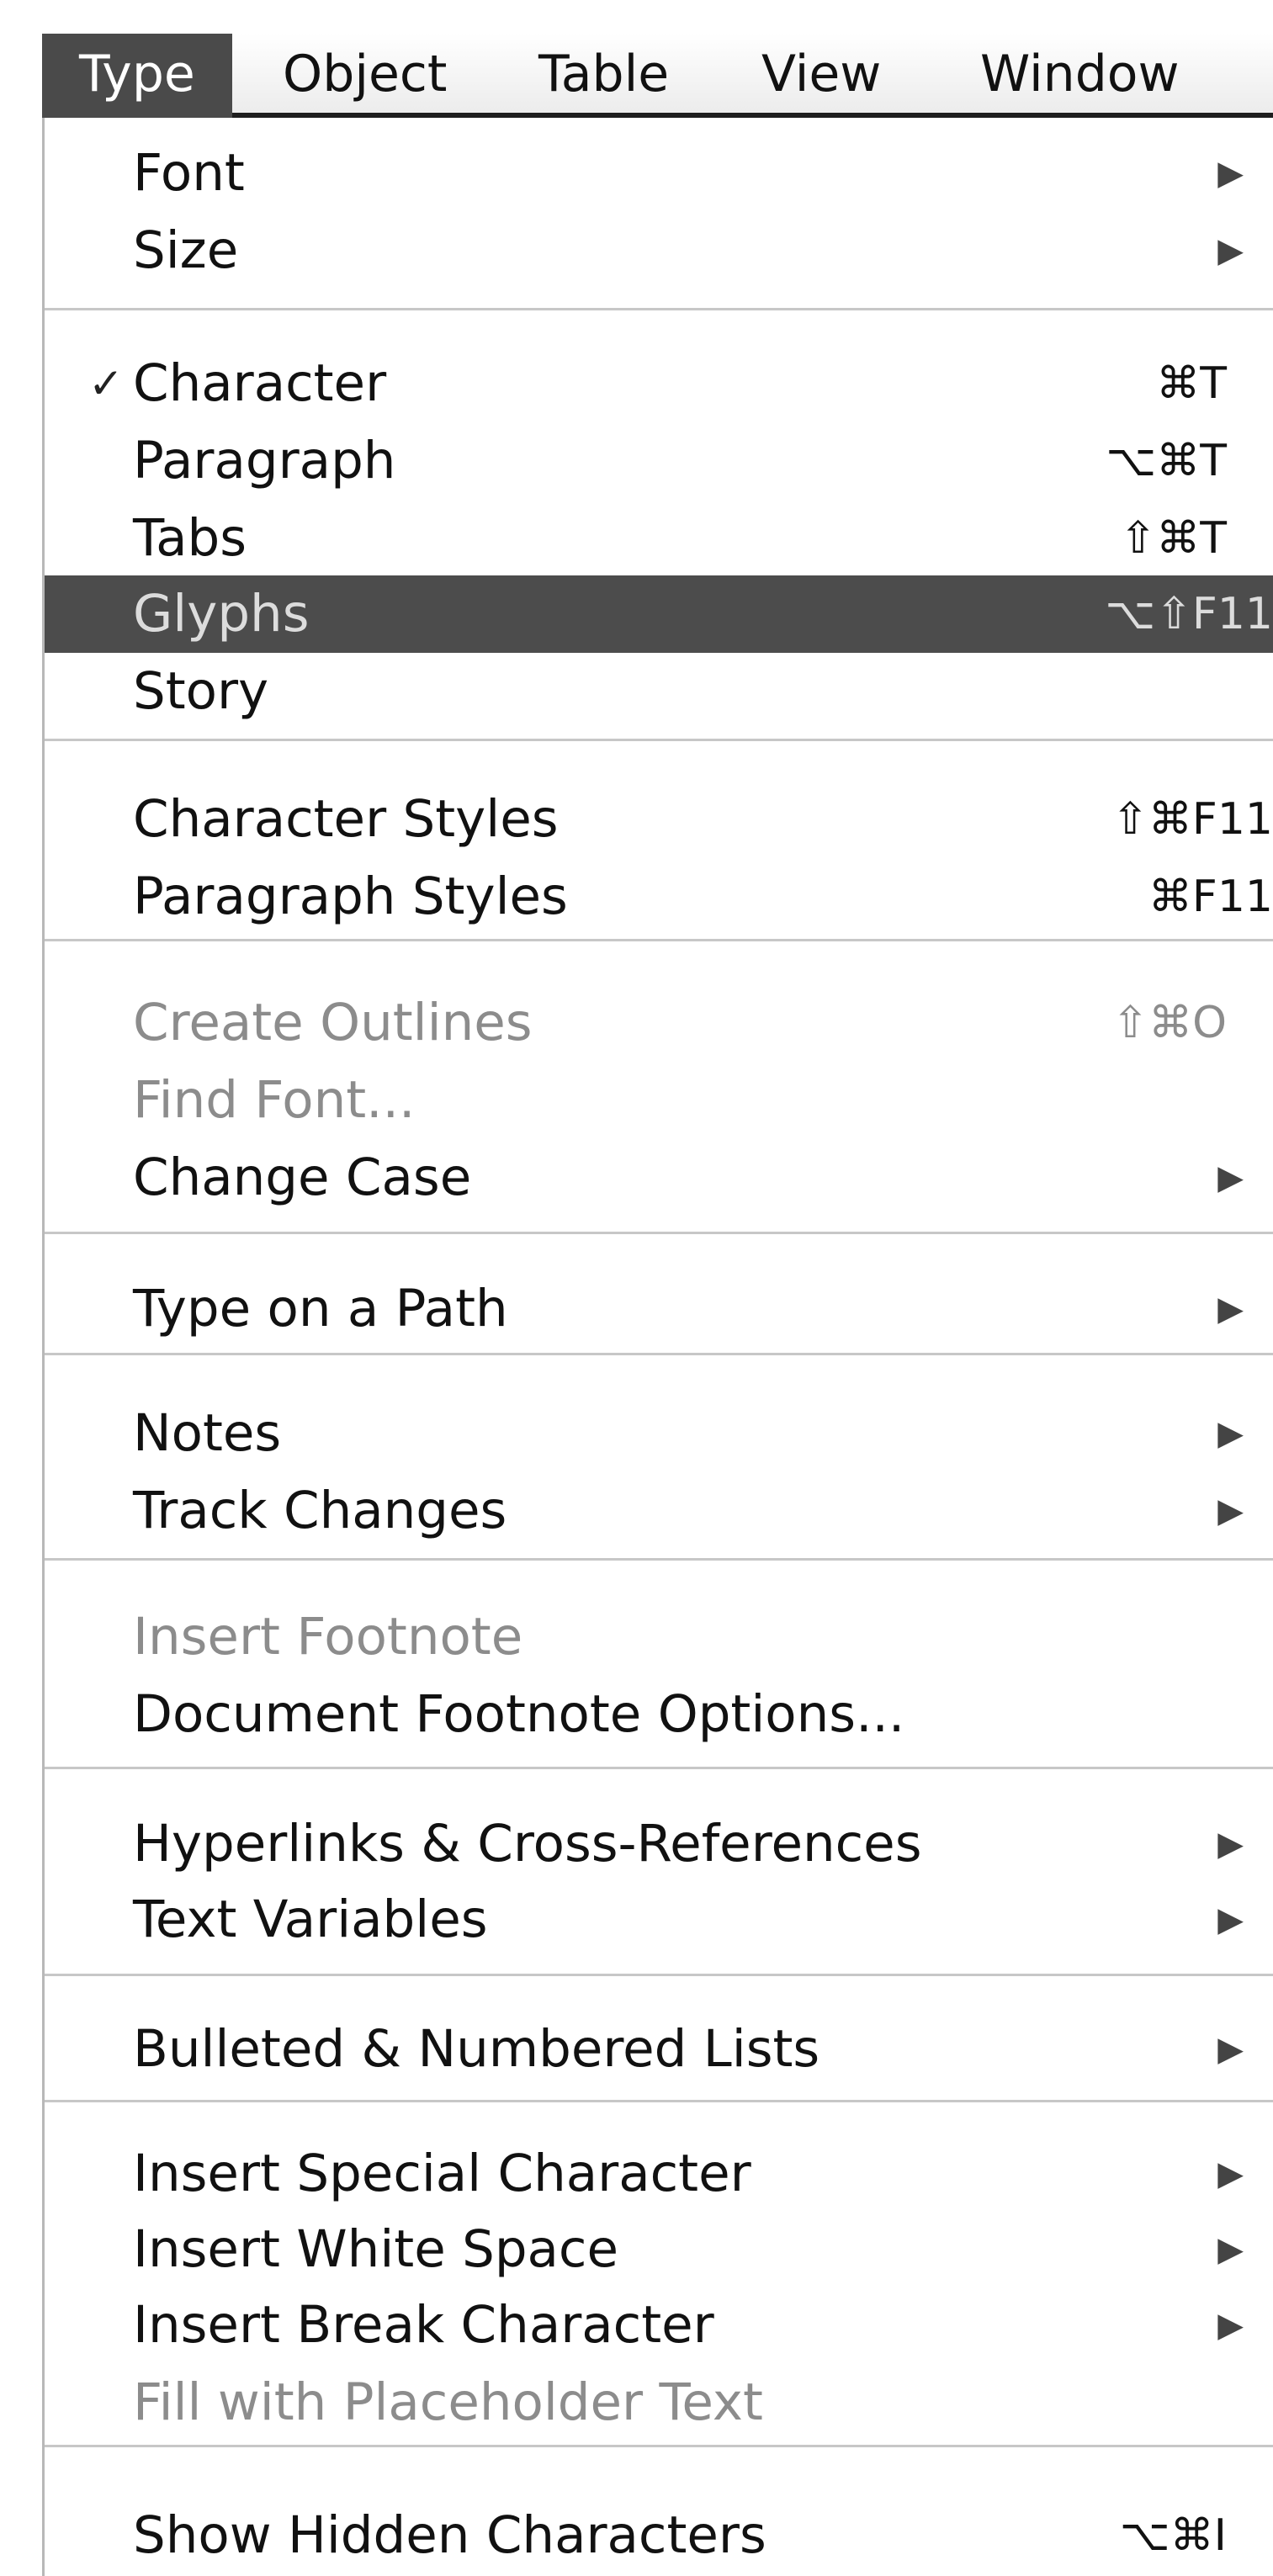  What do you see at coordinates (346, 819) in the screenshot?
I see `menu-item-label: Character Styles` at bounding box center [346, 819].